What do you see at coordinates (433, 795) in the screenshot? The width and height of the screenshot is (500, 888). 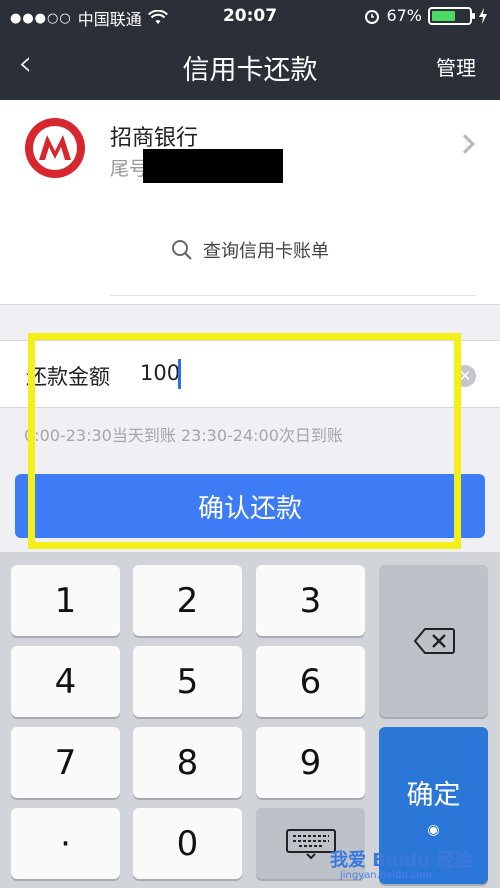 I see `ok-key-label: 确定` at bounding box center [433, 795].